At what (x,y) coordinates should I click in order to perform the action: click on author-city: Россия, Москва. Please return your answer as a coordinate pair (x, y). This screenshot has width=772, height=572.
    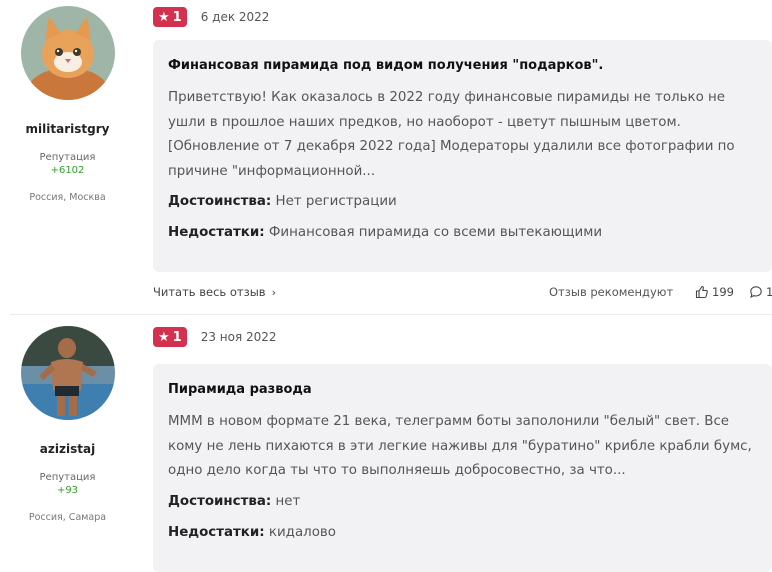
    Looking at the image, I should click on (67, 197).